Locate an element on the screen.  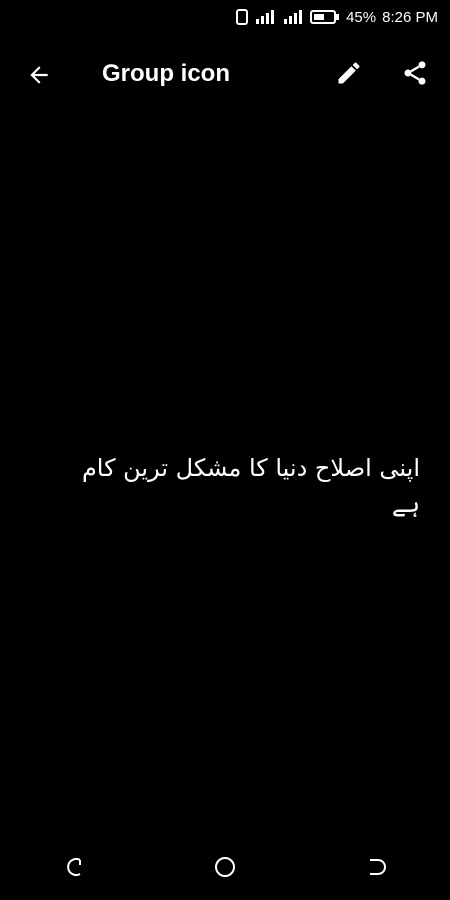
home-button is located at coordinates (225, 867).